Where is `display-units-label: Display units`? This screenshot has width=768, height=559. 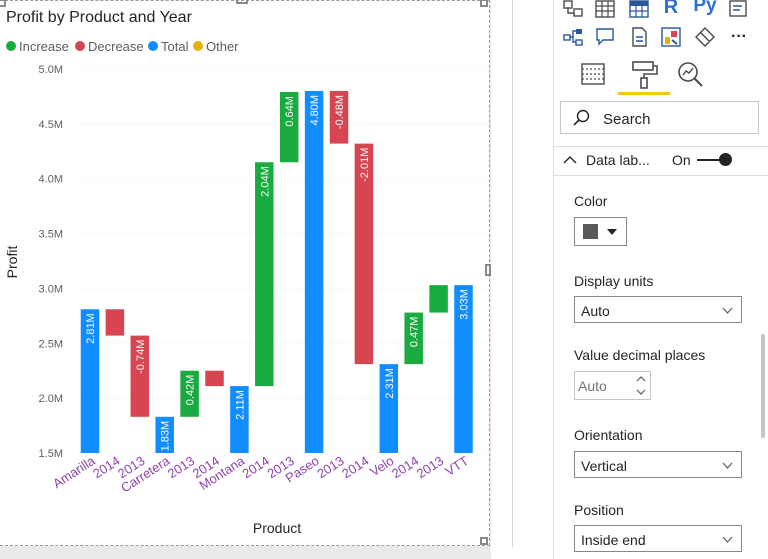
display-units-label: Display units is located at coordinates (614, 281).